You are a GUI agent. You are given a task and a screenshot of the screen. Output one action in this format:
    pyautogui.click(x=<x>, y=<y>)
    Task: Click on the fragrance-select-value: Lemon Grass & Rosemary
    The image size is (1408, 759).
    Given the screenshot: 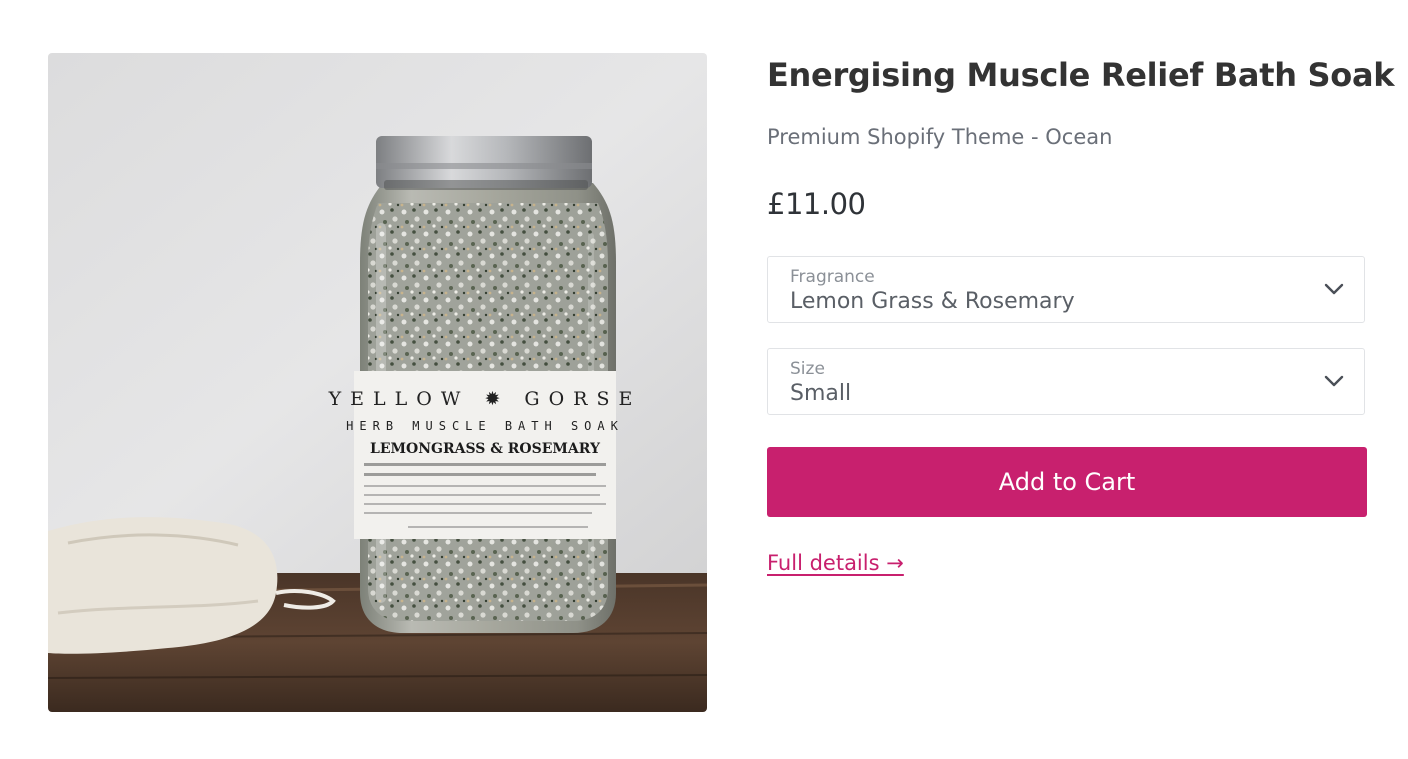 What is the action you would take?
    pyautogui.click(x=932, y=301)
    